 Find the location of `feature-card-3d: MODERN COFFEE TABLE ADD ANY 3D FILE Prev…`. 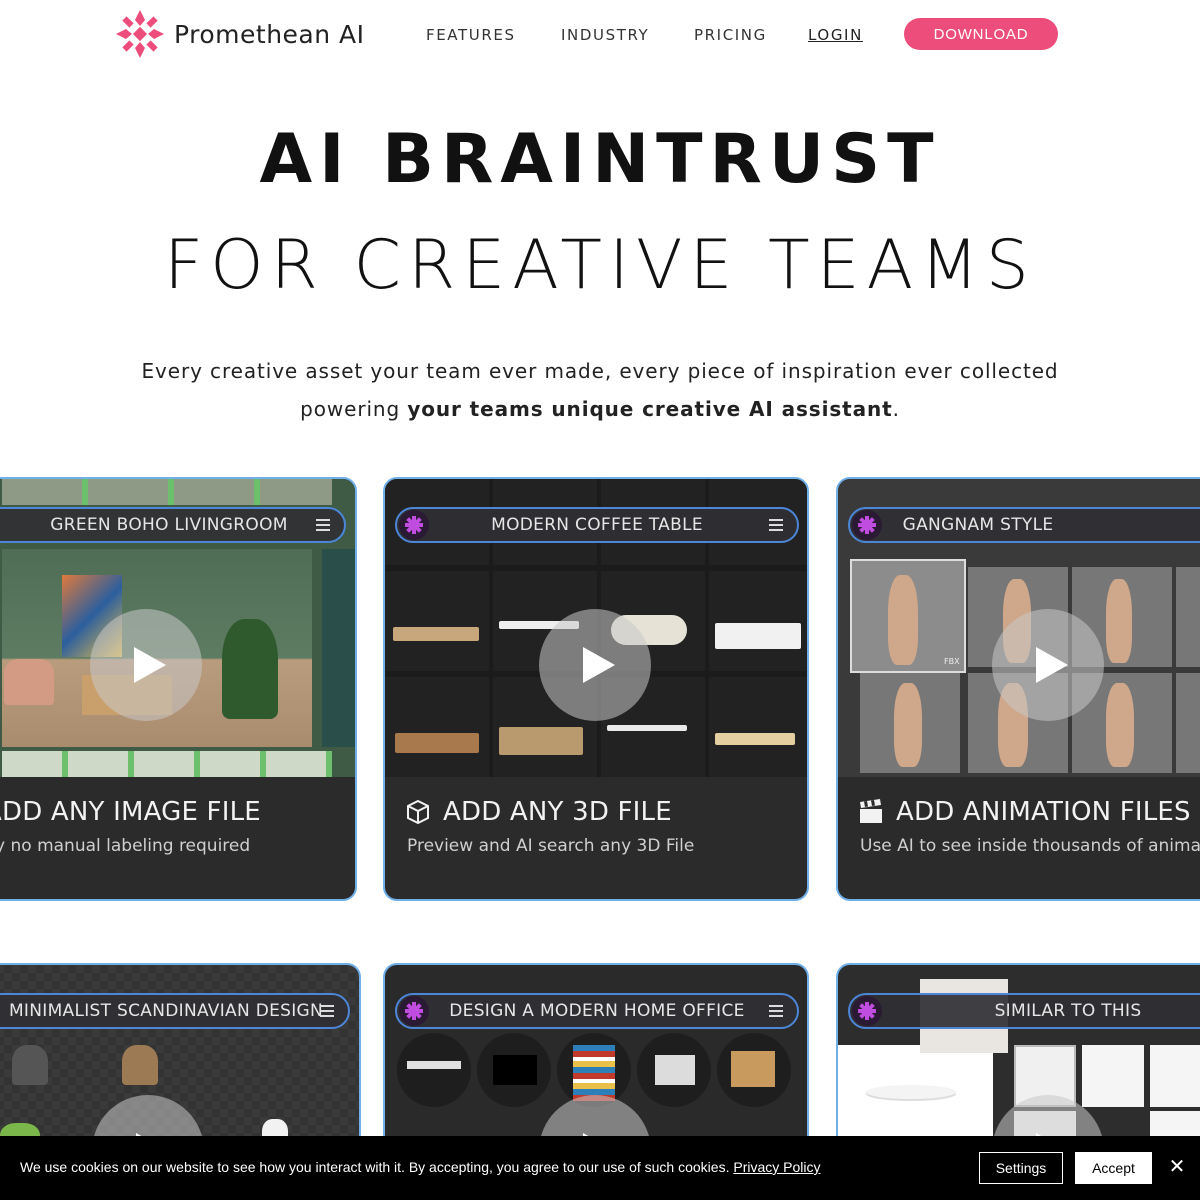

feature-card-3d: MODERN COFFEE TABLE ADD ANY 3D FILE Prev… is located at coordinates (596, 689).